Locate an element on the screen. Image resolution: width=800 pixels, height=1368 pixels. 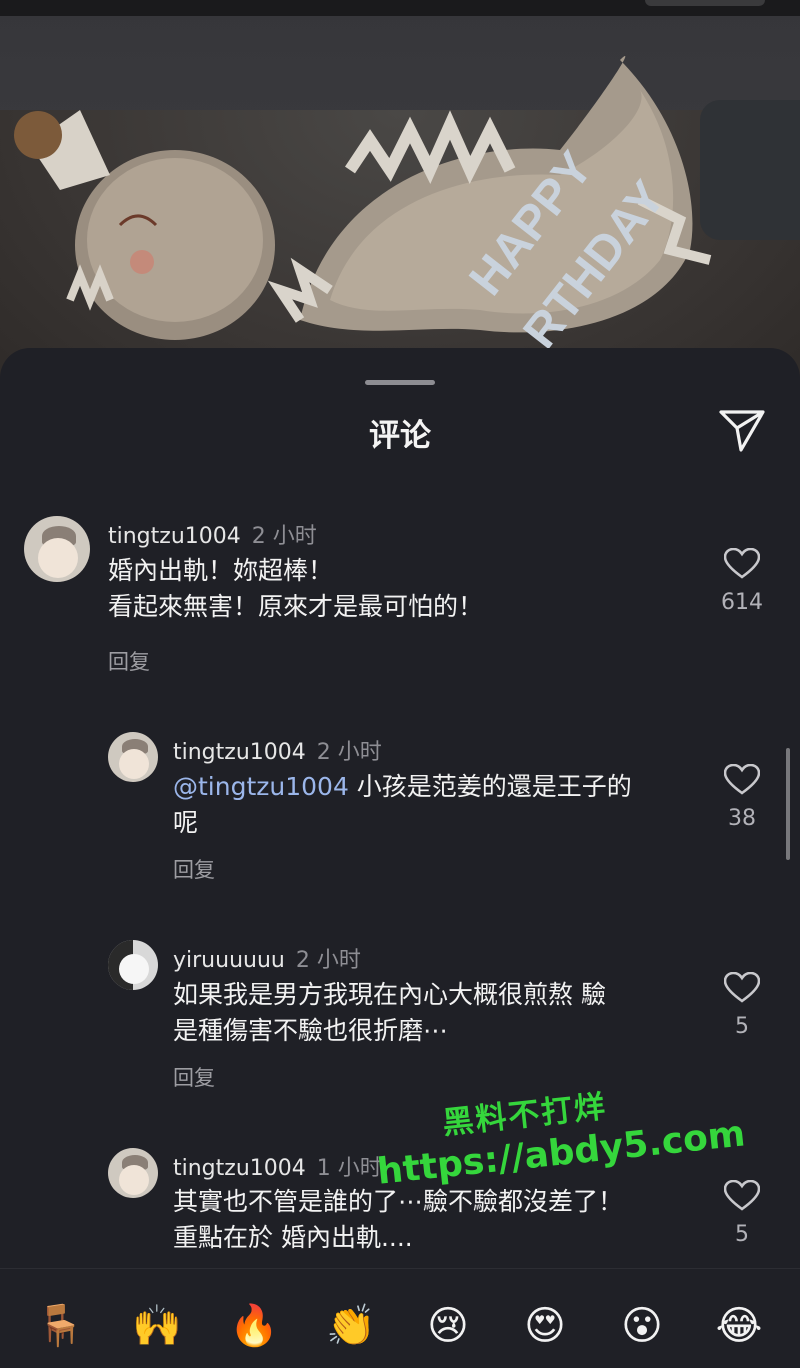
emoji-raising-hands: 🙌 is located at coordinates (157, 1326).